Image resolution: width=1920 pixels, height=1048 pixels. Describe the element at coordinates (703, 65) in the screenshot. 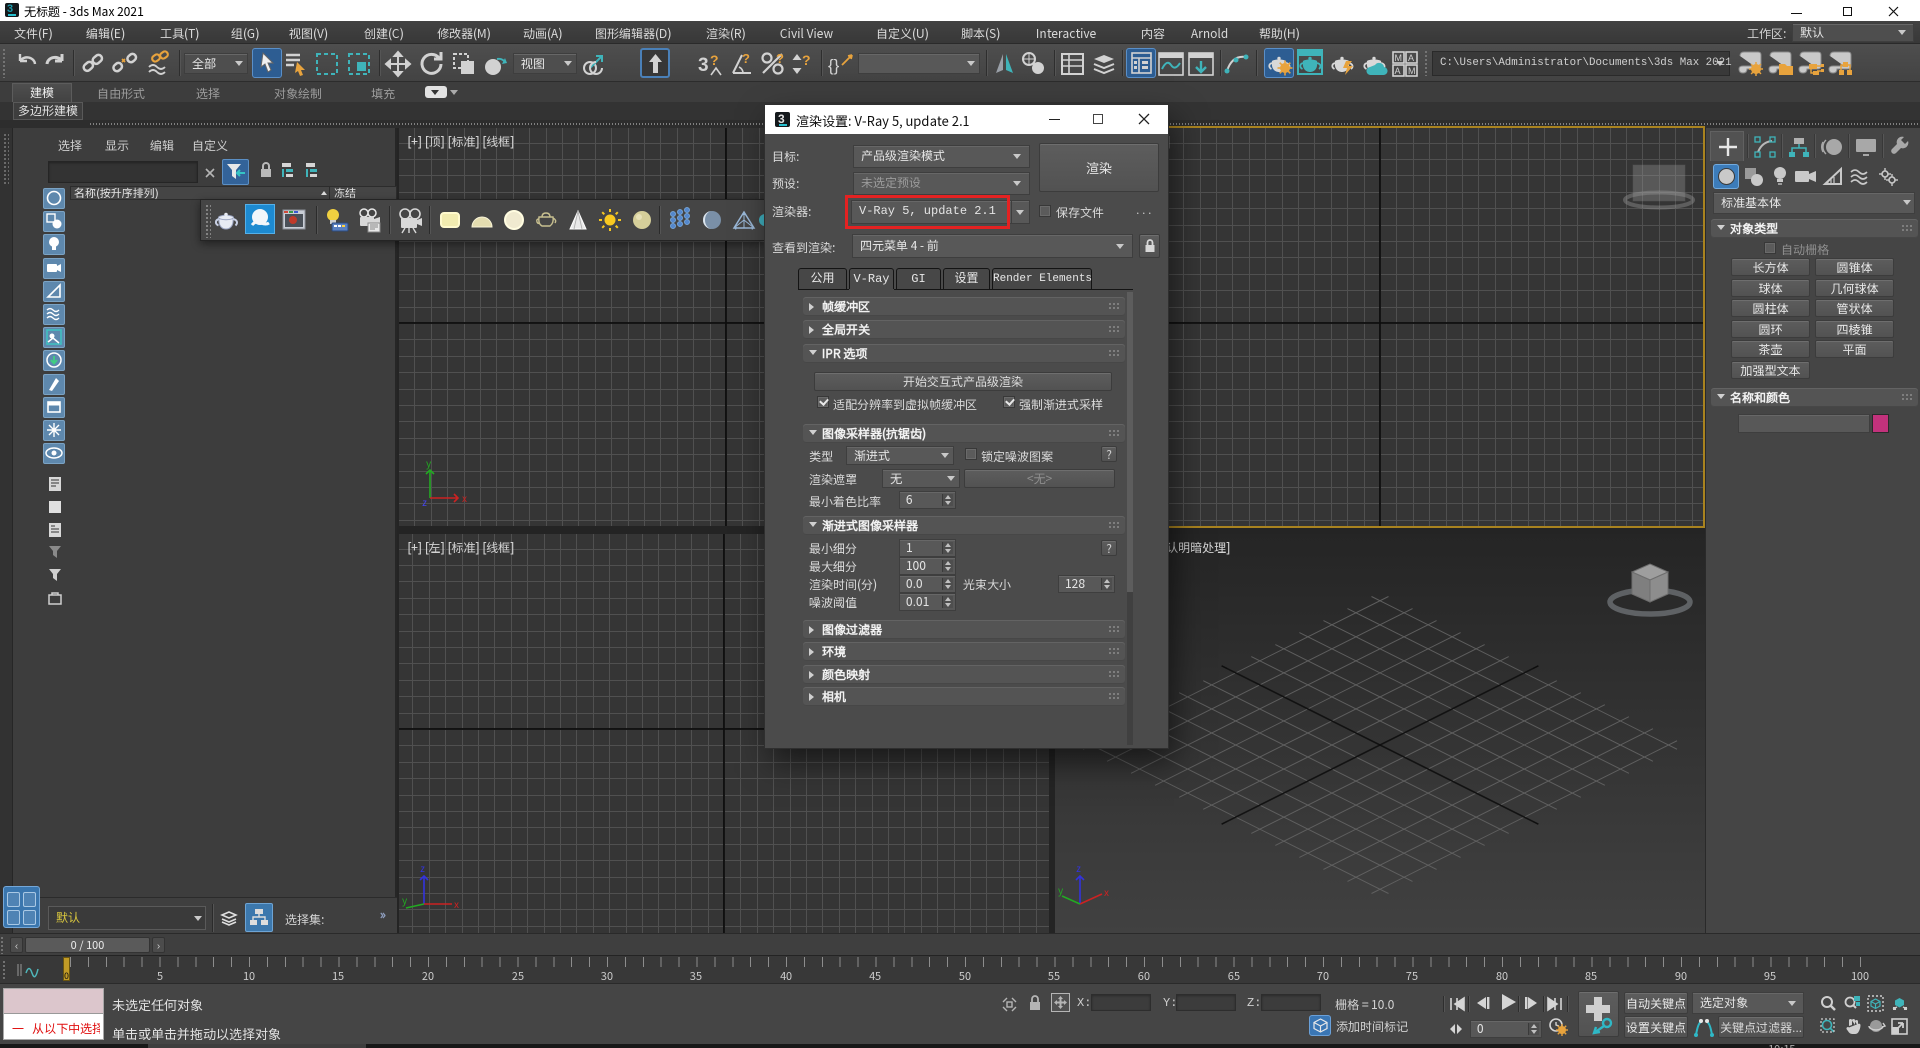

I see `svg-text: 3` at that location.